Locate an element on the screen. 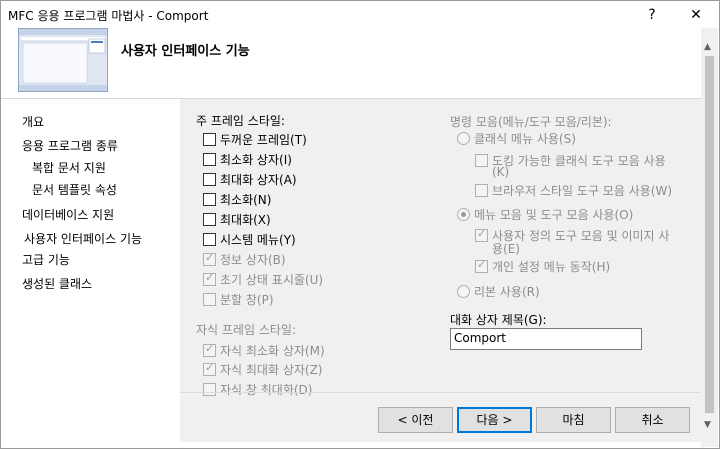  button-divider is located at coordinates (440, 392).